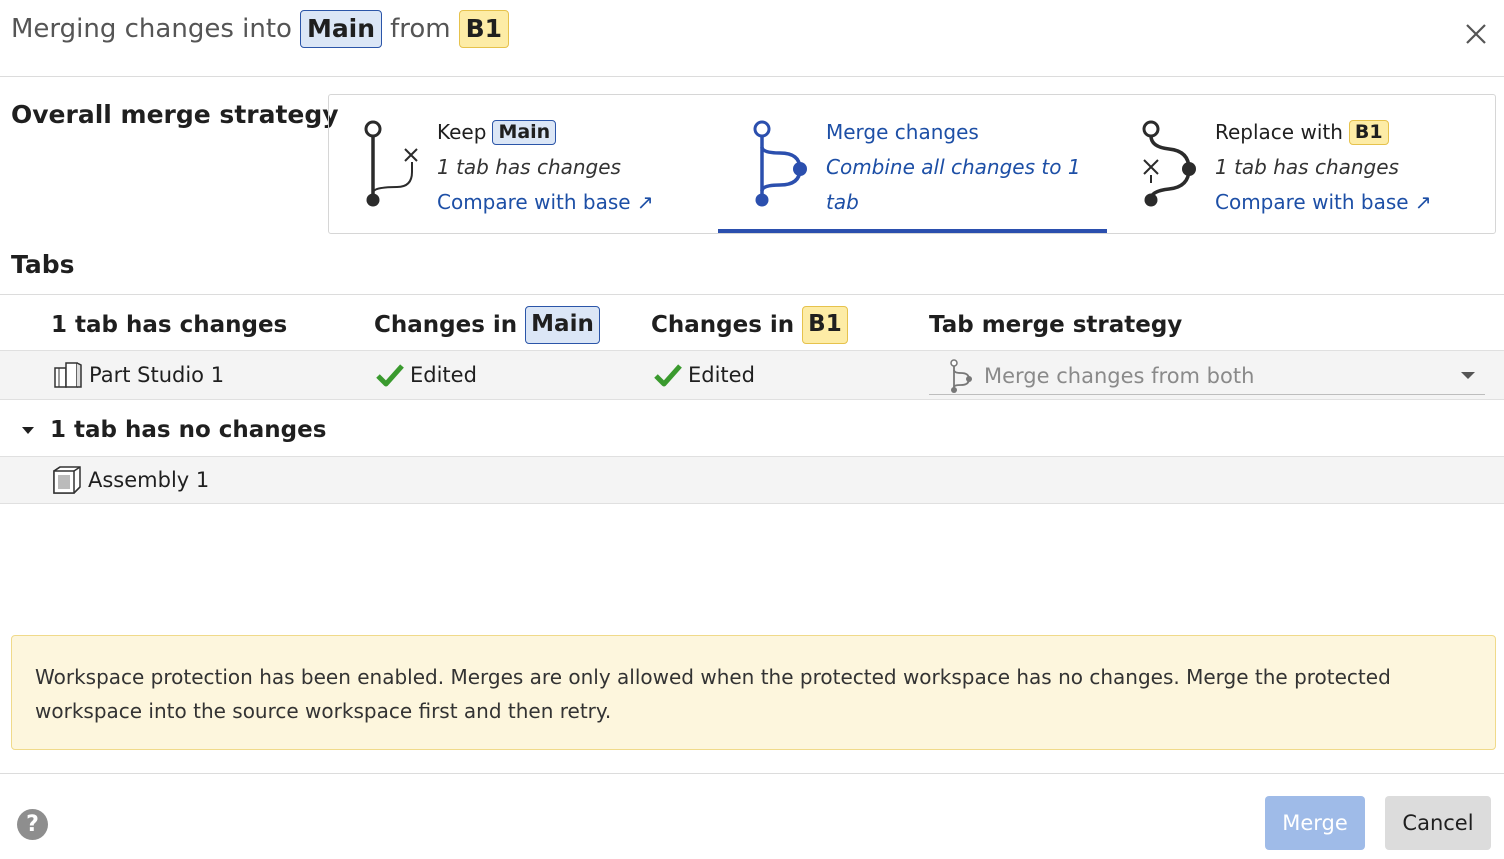  Describe the element at coordinates (43, 264) in the screenshot. I see `tabs-section-title: Tabs` at that location.